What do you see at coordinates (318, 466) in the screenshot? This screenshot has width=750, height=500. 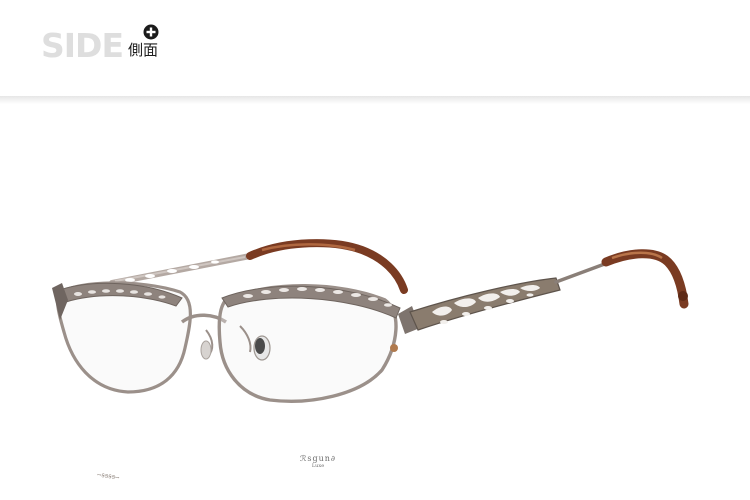 I see `lens-logo-sub: Luxe` at bounding box center [318, 466].